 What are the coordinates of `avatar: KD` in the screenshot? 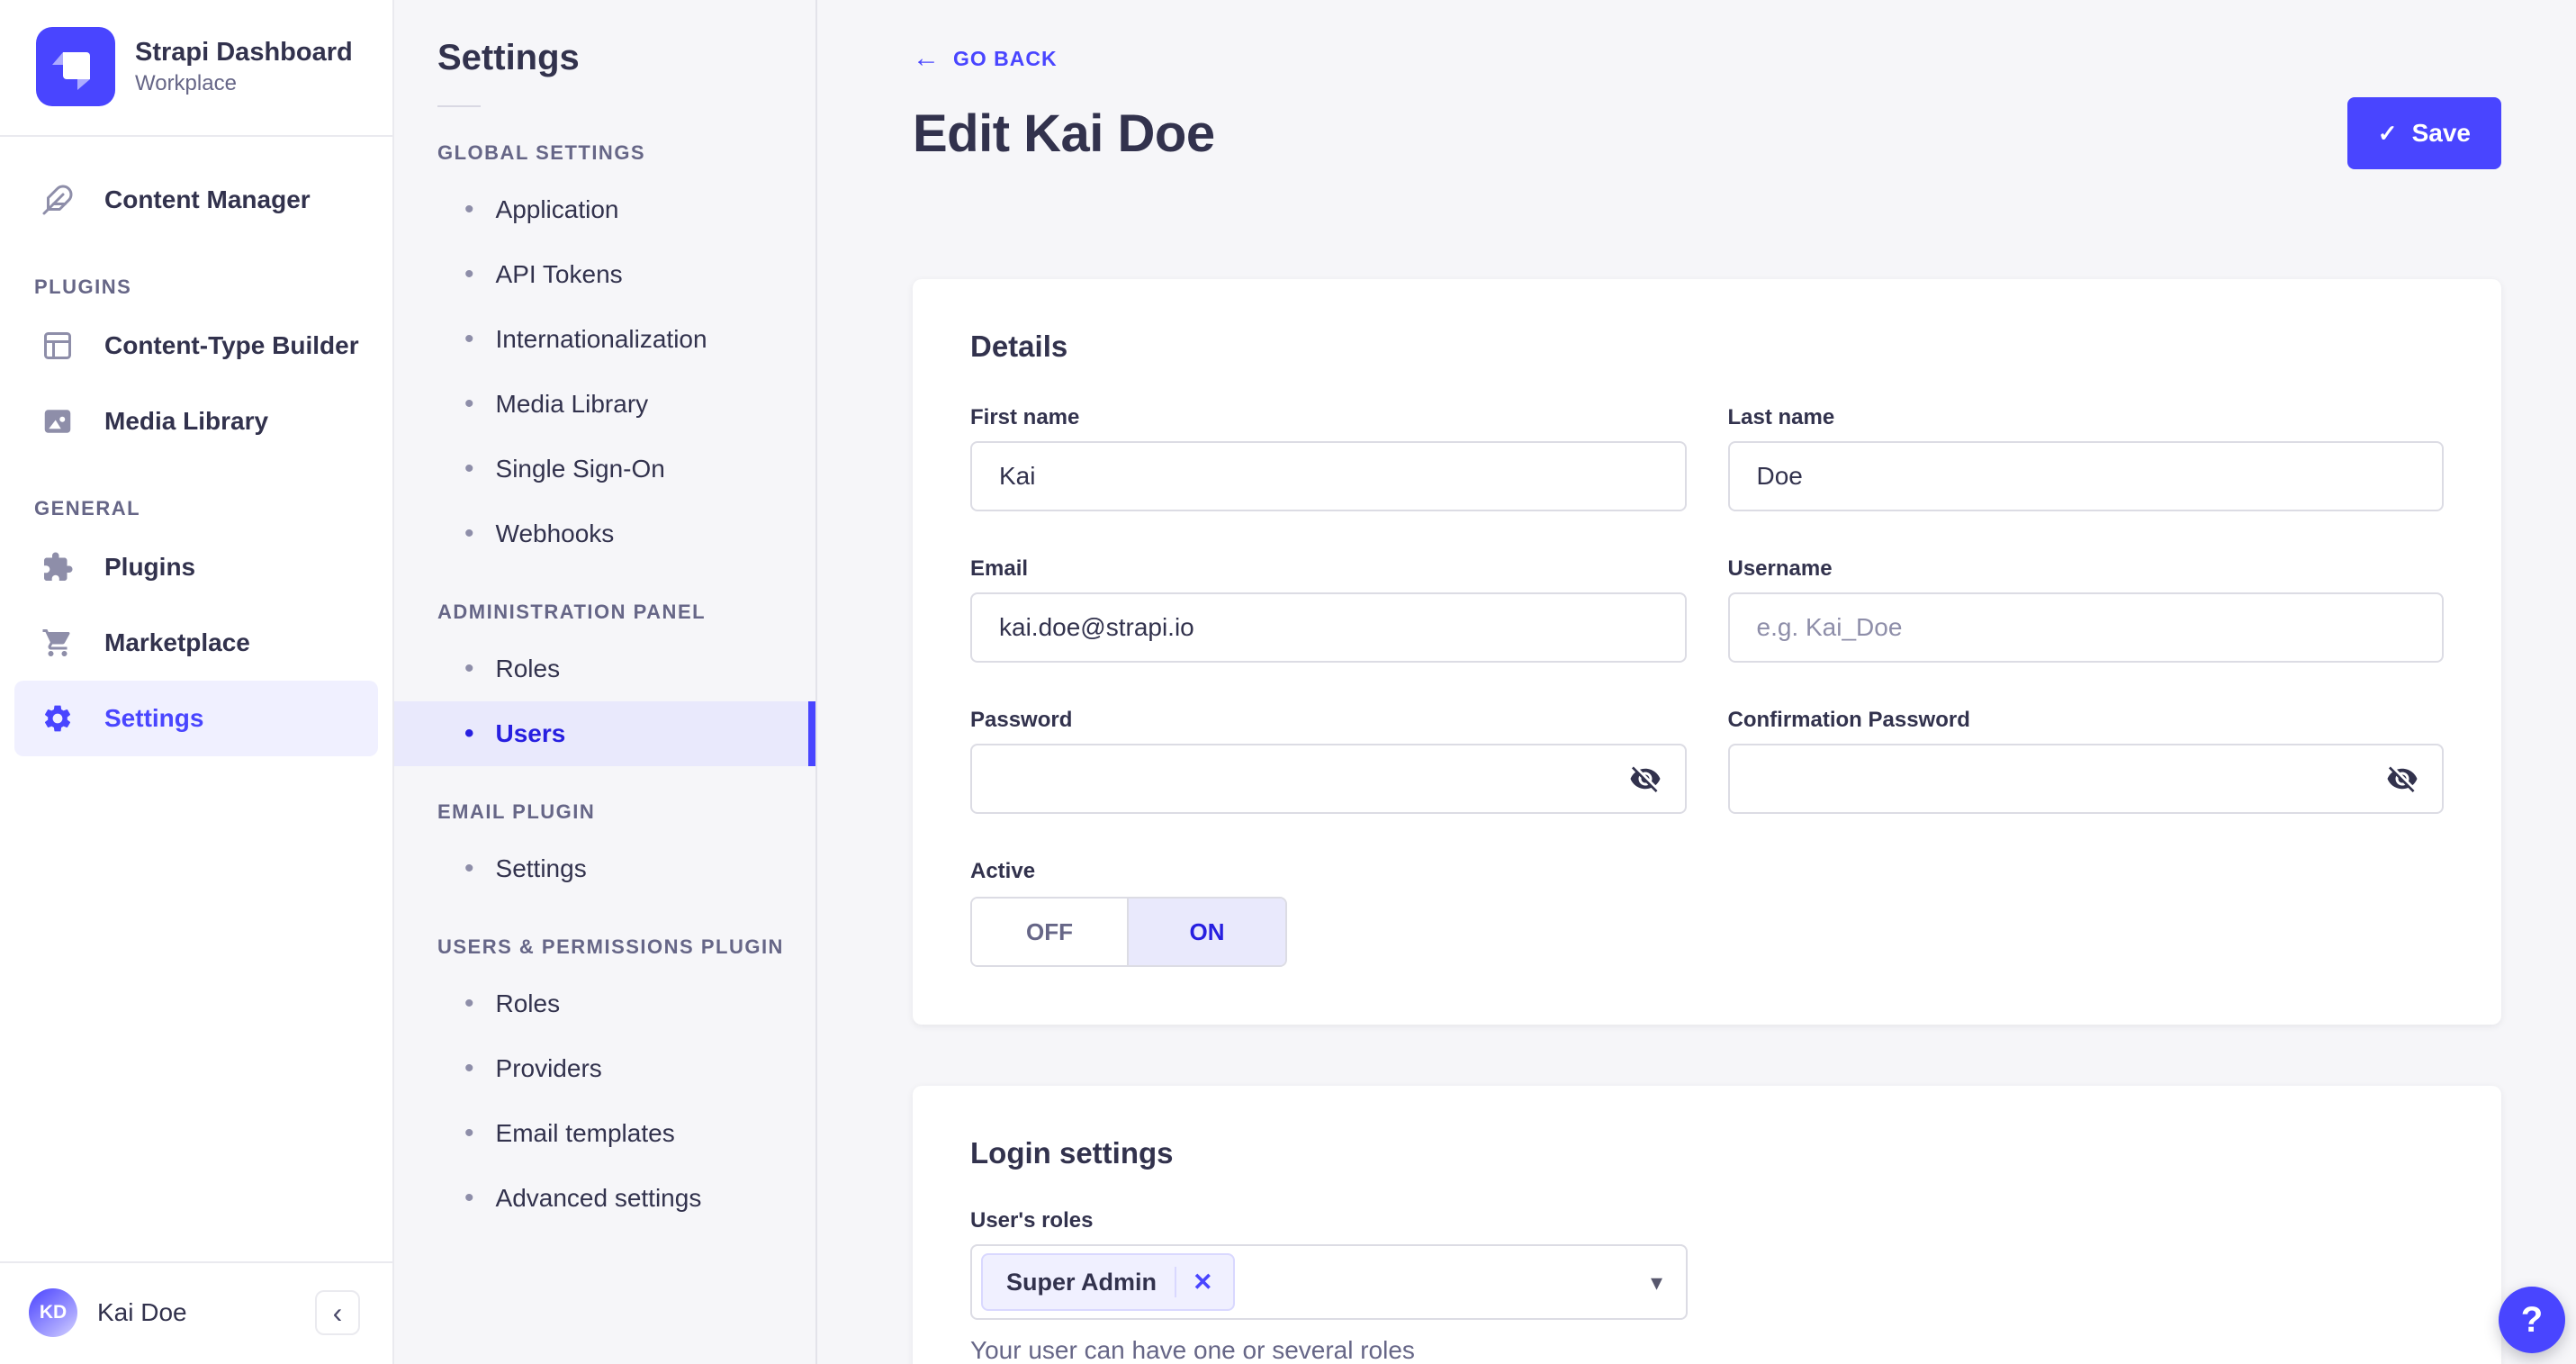 It's located at (53, 1312).